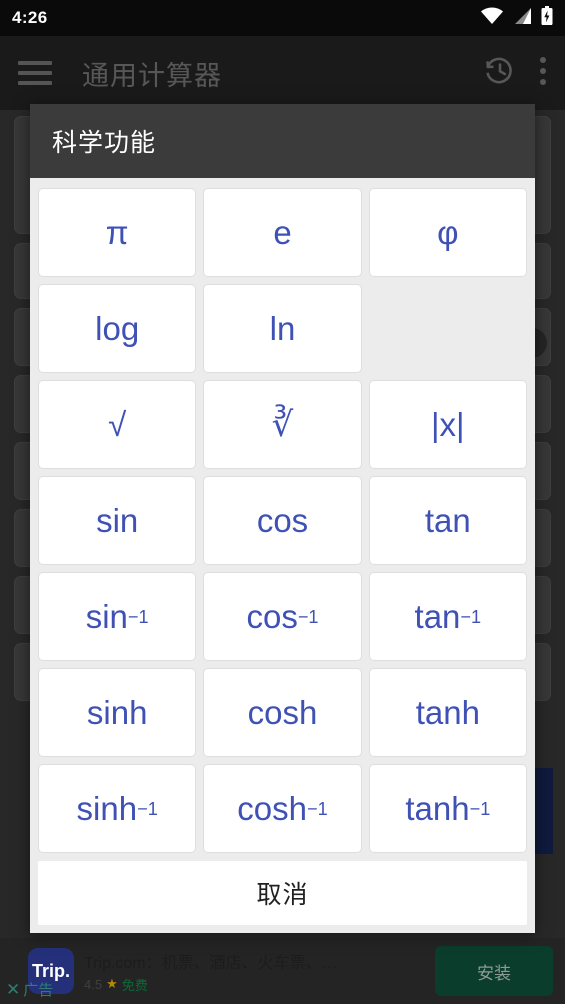 The width and height of the screenshot is (565, 1004). What do you see at coordinates (93, 984) in the screenshot?
I see `ad-rating: 4.5` at bounding box center [93, 984].